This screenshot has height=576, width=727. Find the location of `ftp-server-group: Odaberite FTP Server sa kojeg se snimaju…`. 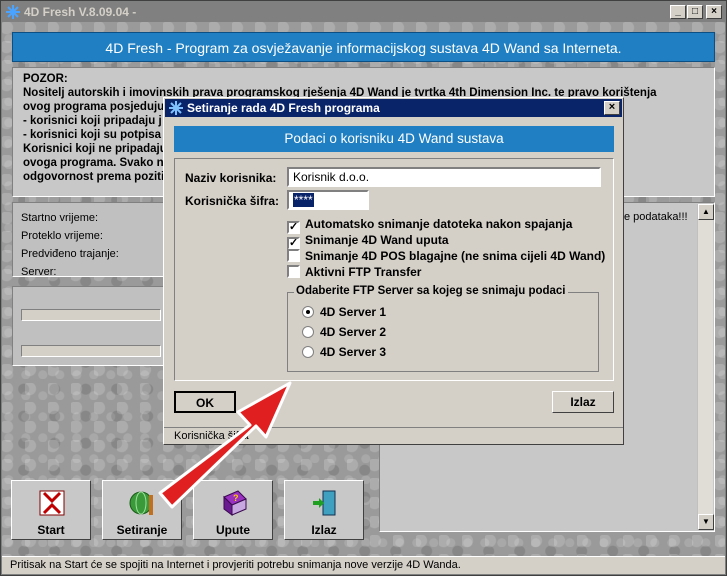

ftp-server-group: Odaberite FTP Server sa kojeg se snimaju… is located at coordinates (443, 328).